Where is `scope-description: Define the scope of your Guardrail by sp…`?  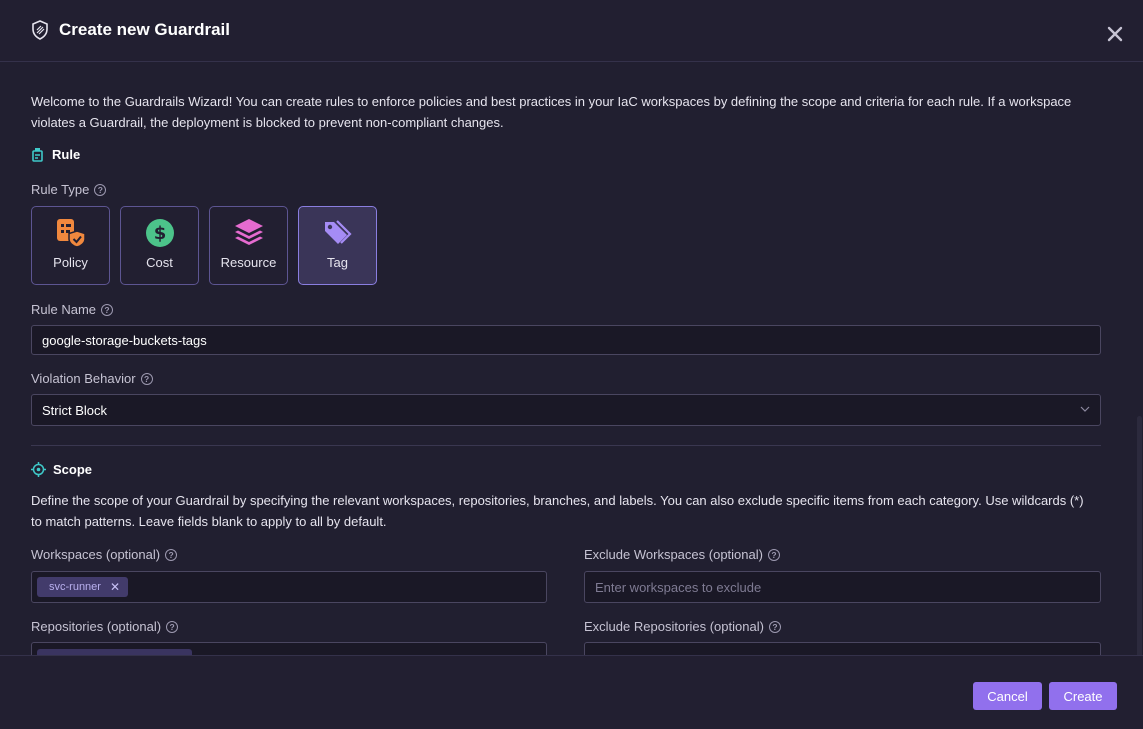
scope-description: Define the scope of your Guardrail by sp… is located at coordinates (557, 511).